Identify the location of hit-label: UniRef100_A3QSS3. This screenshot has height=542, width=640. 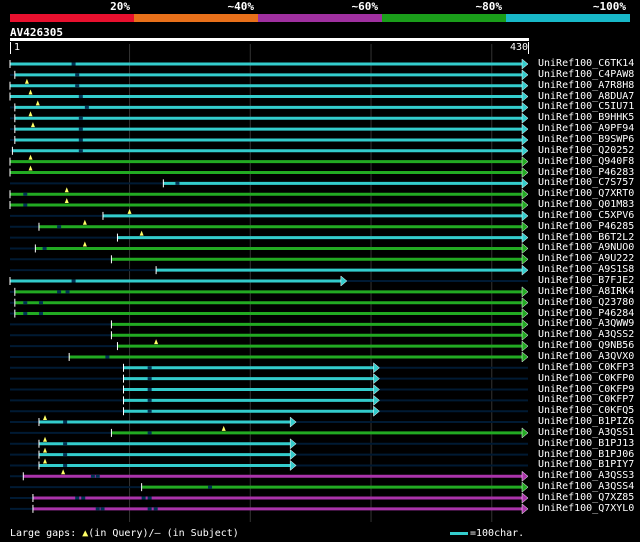
(586, 475).